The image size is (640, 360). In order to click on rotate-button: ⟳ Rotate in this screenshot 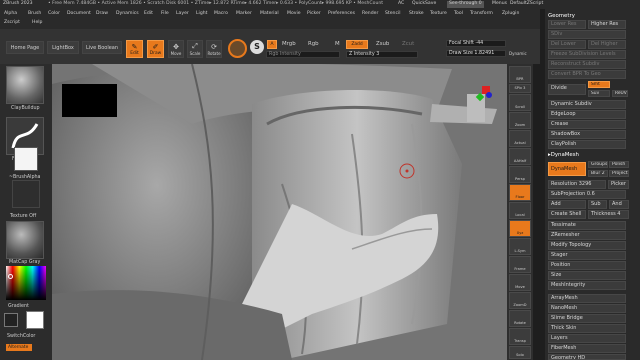, I will do `click(214, 49)`.